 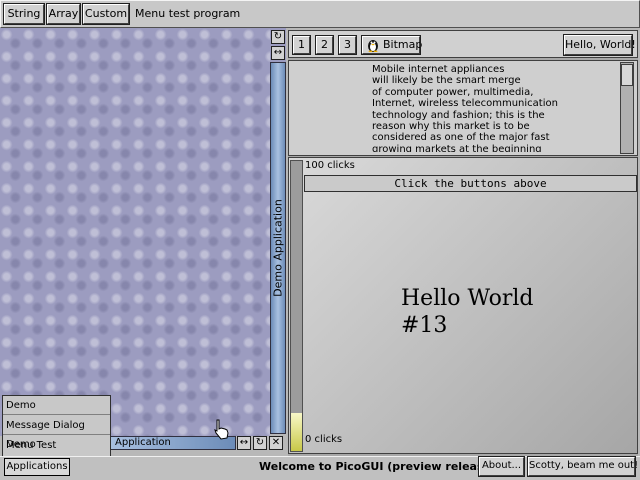 I want to click on applications-menu: Demo Message Dialog Demo Menu Test, so click(x=56, y=426).